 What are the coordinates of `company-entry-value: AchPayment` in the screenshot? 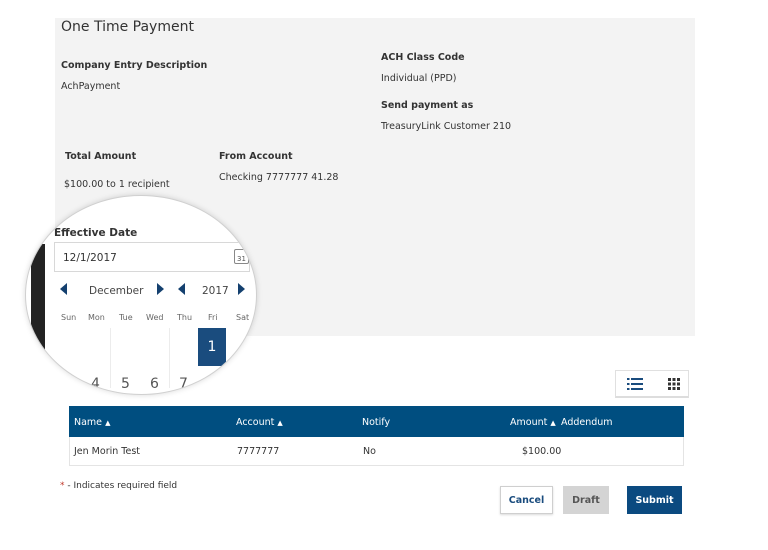 It's located at (91, 86).